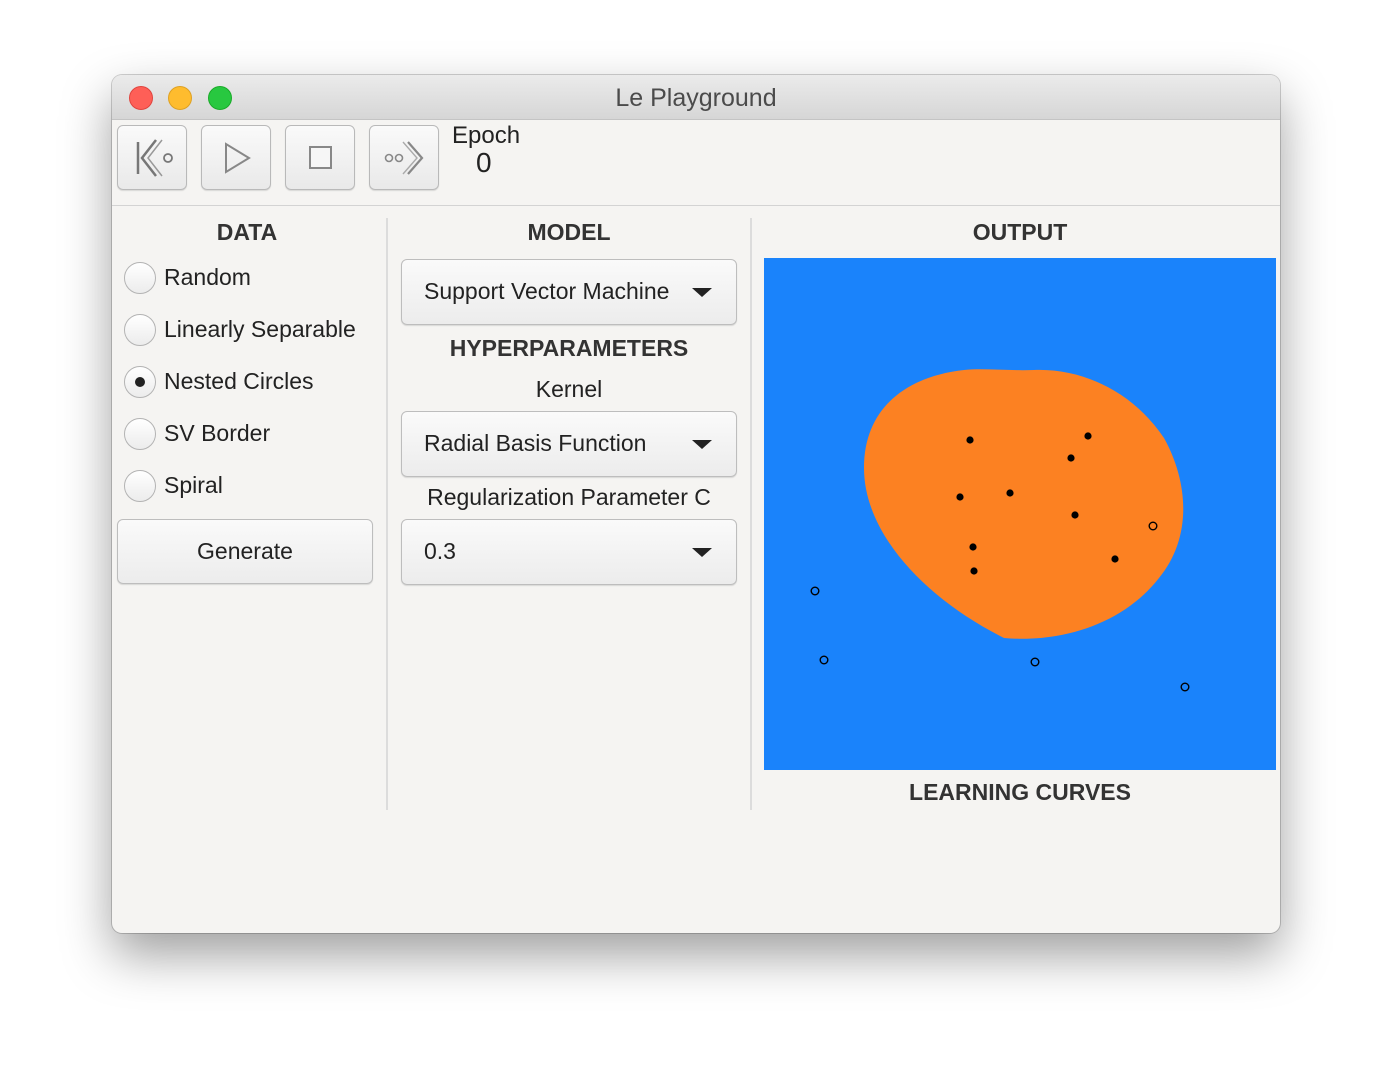  What do you see at coordinates (245, 551) in the screenshot?
I see `generate-button: Generate` at bounding box center [245, 551].